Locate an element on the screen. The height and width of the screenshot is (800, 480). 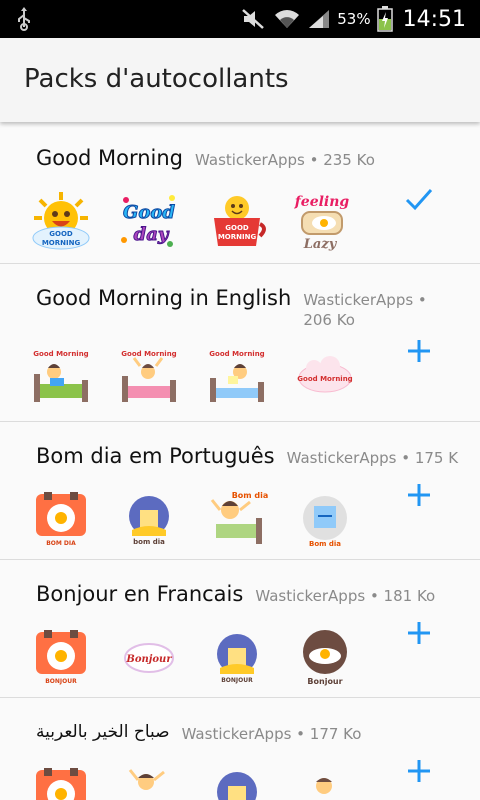
sticker-morning-read: Good Morning is located at coordinates (237, 377).